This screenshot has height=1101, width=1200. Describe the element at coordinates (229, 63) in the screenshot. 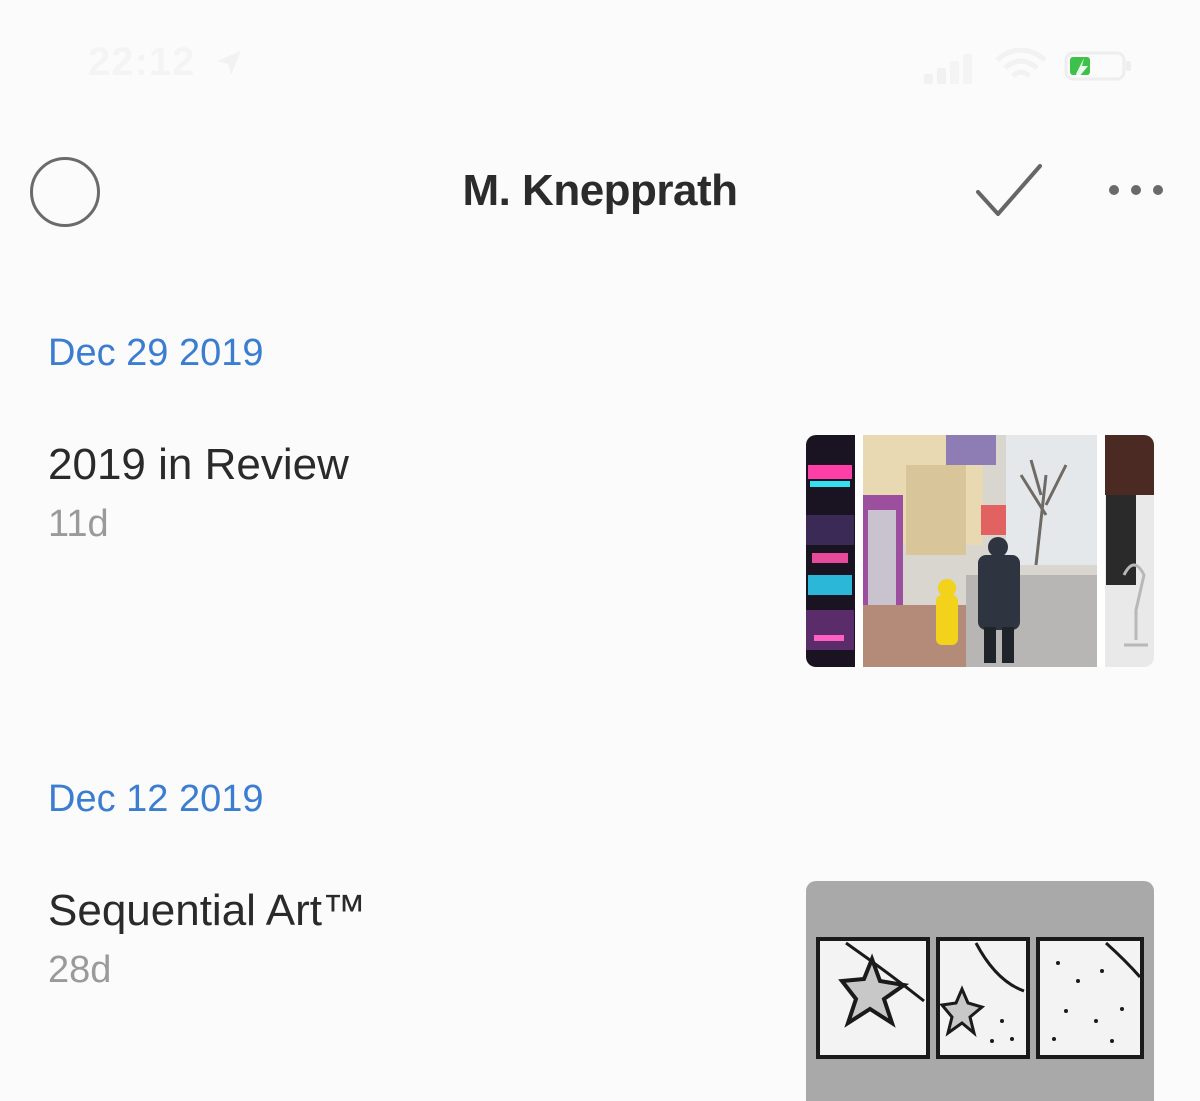

I see `location-arrow-icon` at that location.